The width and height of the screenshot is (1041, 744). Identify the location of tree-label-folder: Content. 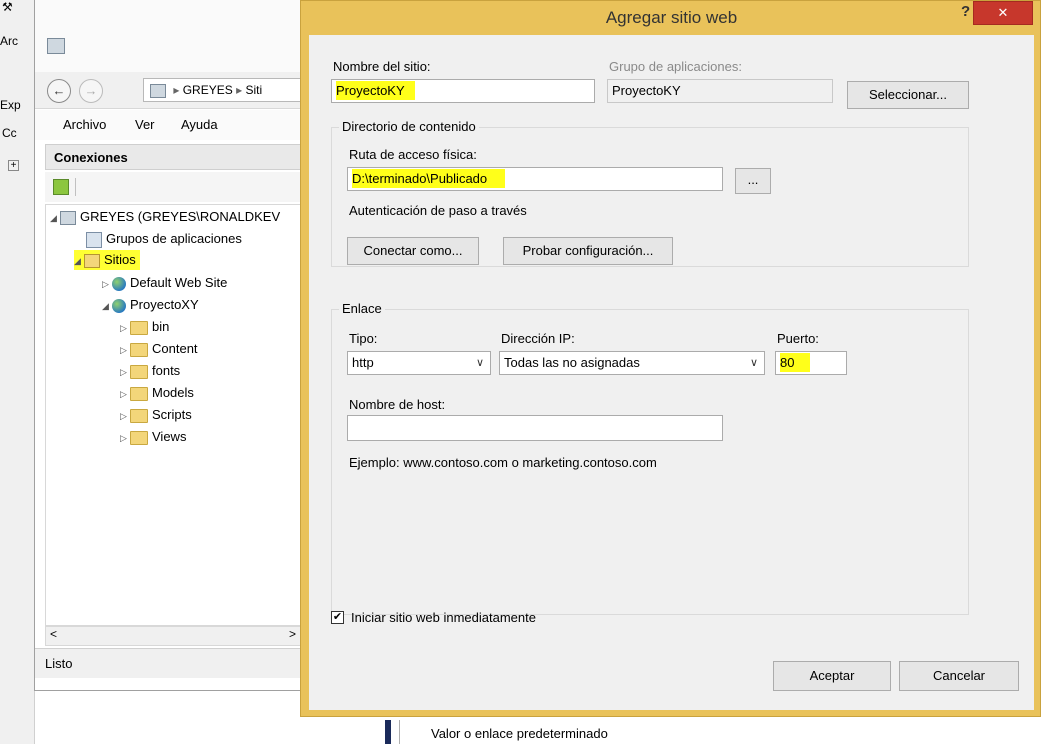
(175, 348).